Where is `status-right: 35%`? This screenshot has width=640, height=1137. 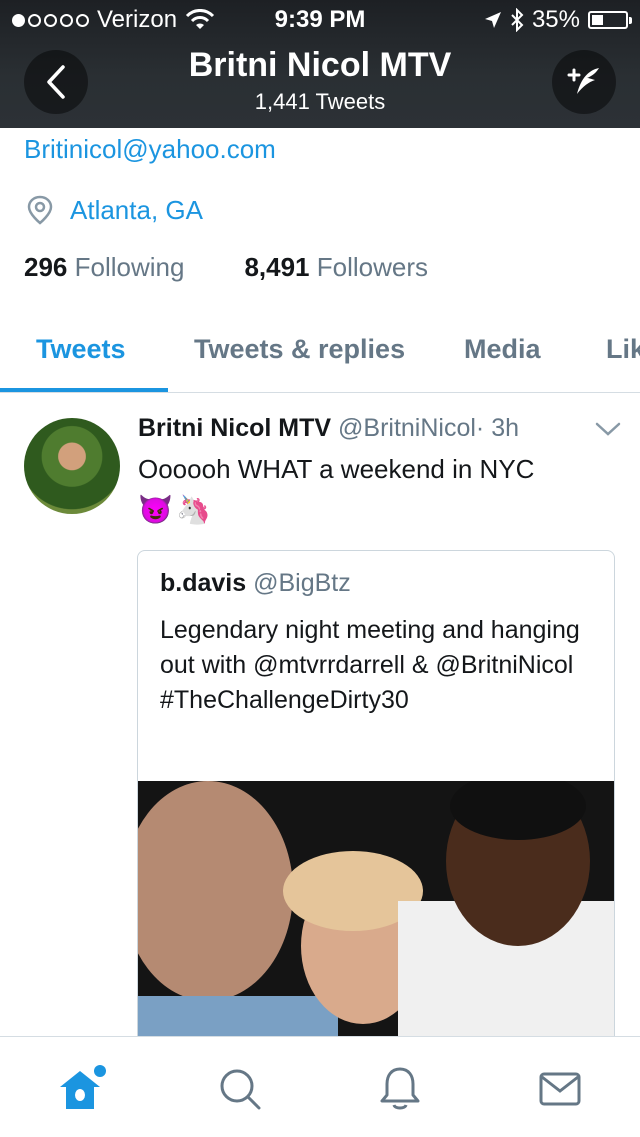
status-right: 35% is located at coordinates (558, 20).